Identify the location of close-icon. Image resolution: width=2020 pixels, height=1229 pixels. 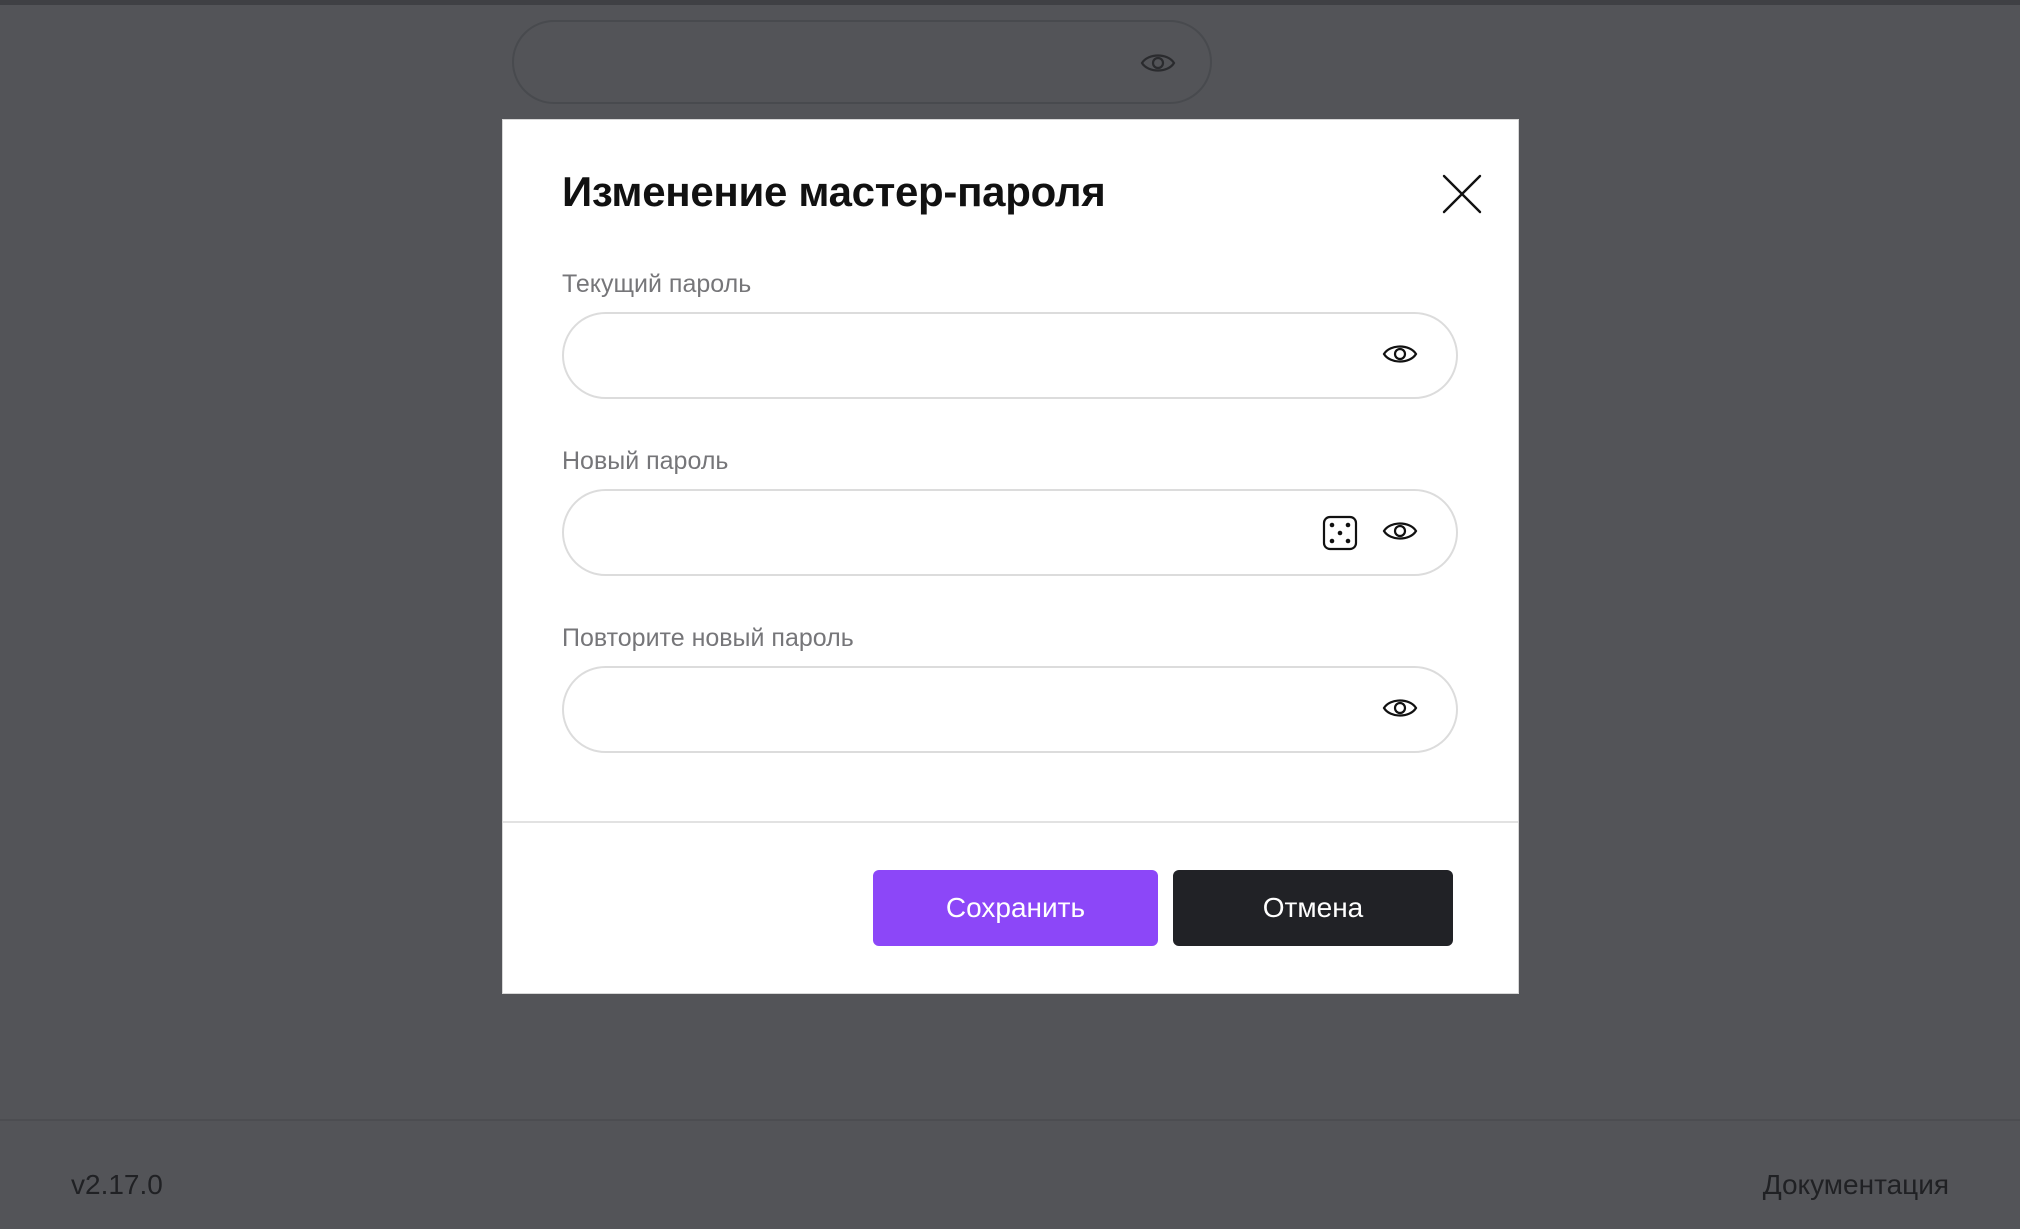
(1462, 194).